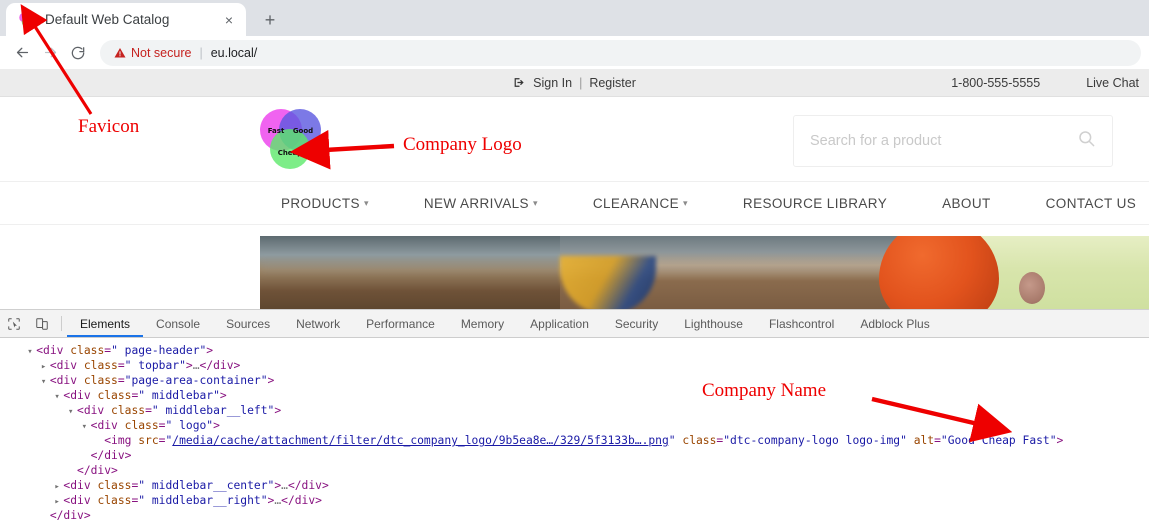 This screenshot has height=522, width=1149. Describe the element at coordinates (276, 131) in the screenshot. I see `svg-text: Fast` at that location.